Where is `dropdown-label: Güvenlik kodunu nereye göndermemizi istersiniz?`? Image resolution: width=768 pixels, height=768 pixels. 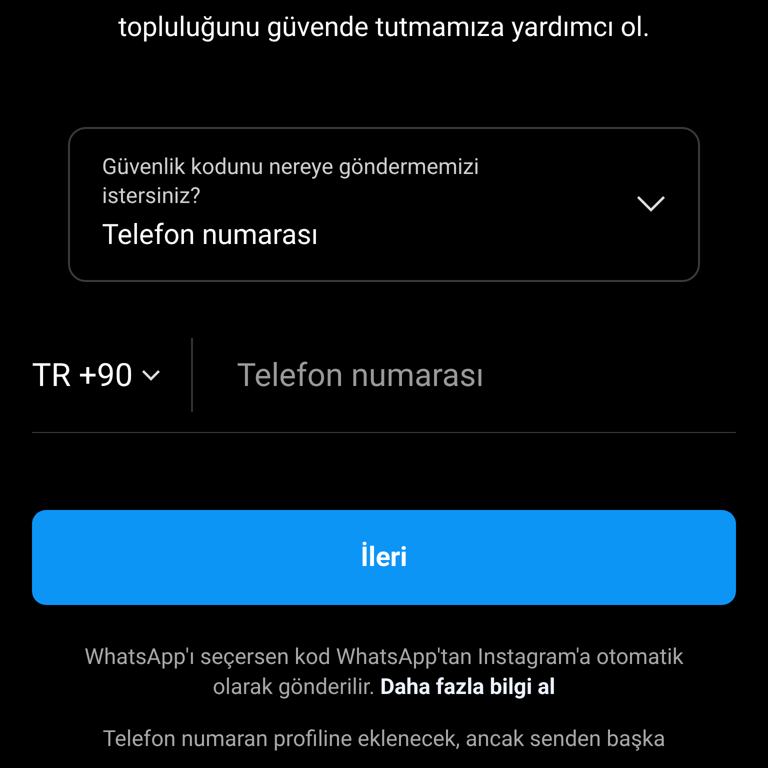
dropdown-label: Güvenlik kodunu nereye göndermemizi istersiniz? is located at coordinates (291, 182).